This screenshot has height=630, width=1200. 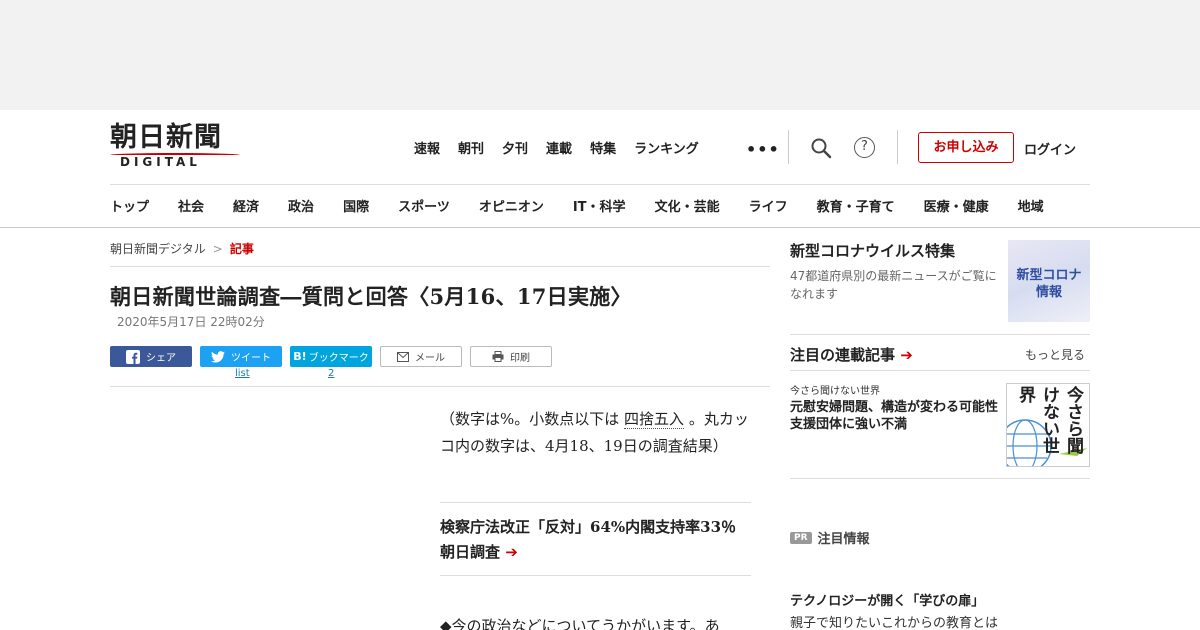 What do you see at coordinates (498, 356) in the screenshot?
I see `print-icon` at bounding box center [498, 356].